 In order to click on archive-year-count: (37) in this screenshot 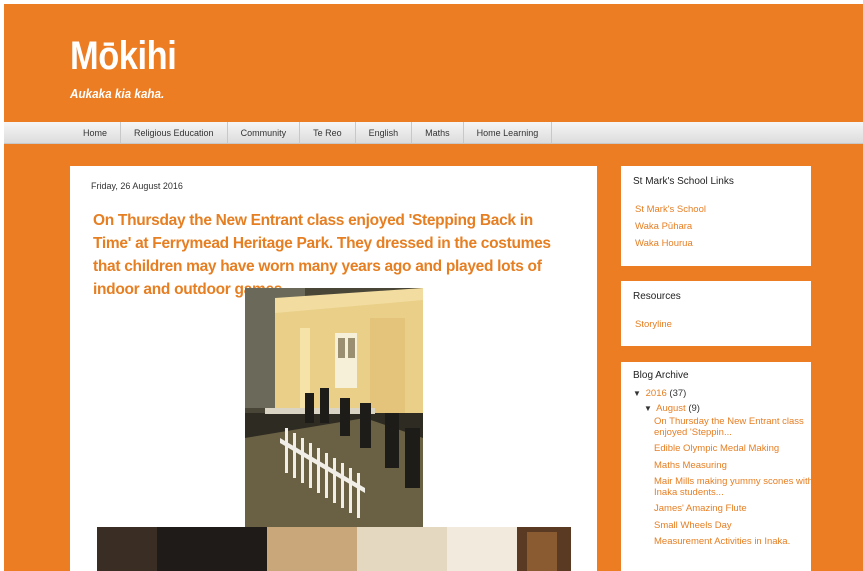, I will do `click(678, 393)`.